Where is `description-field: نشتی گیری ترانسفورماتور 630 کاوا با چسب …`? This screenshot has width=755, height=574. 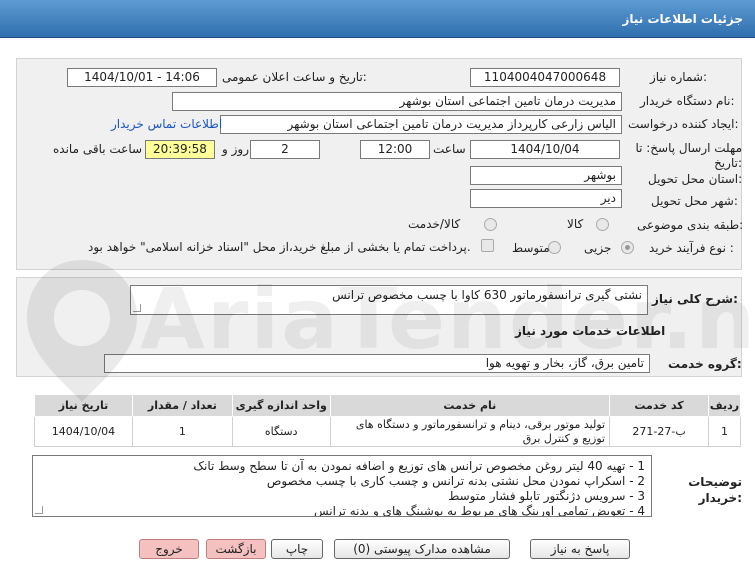 description-field: نشتی گیری ترانسفورماتور 630 کاوا با چسب … is located at coordinates (389, 300).